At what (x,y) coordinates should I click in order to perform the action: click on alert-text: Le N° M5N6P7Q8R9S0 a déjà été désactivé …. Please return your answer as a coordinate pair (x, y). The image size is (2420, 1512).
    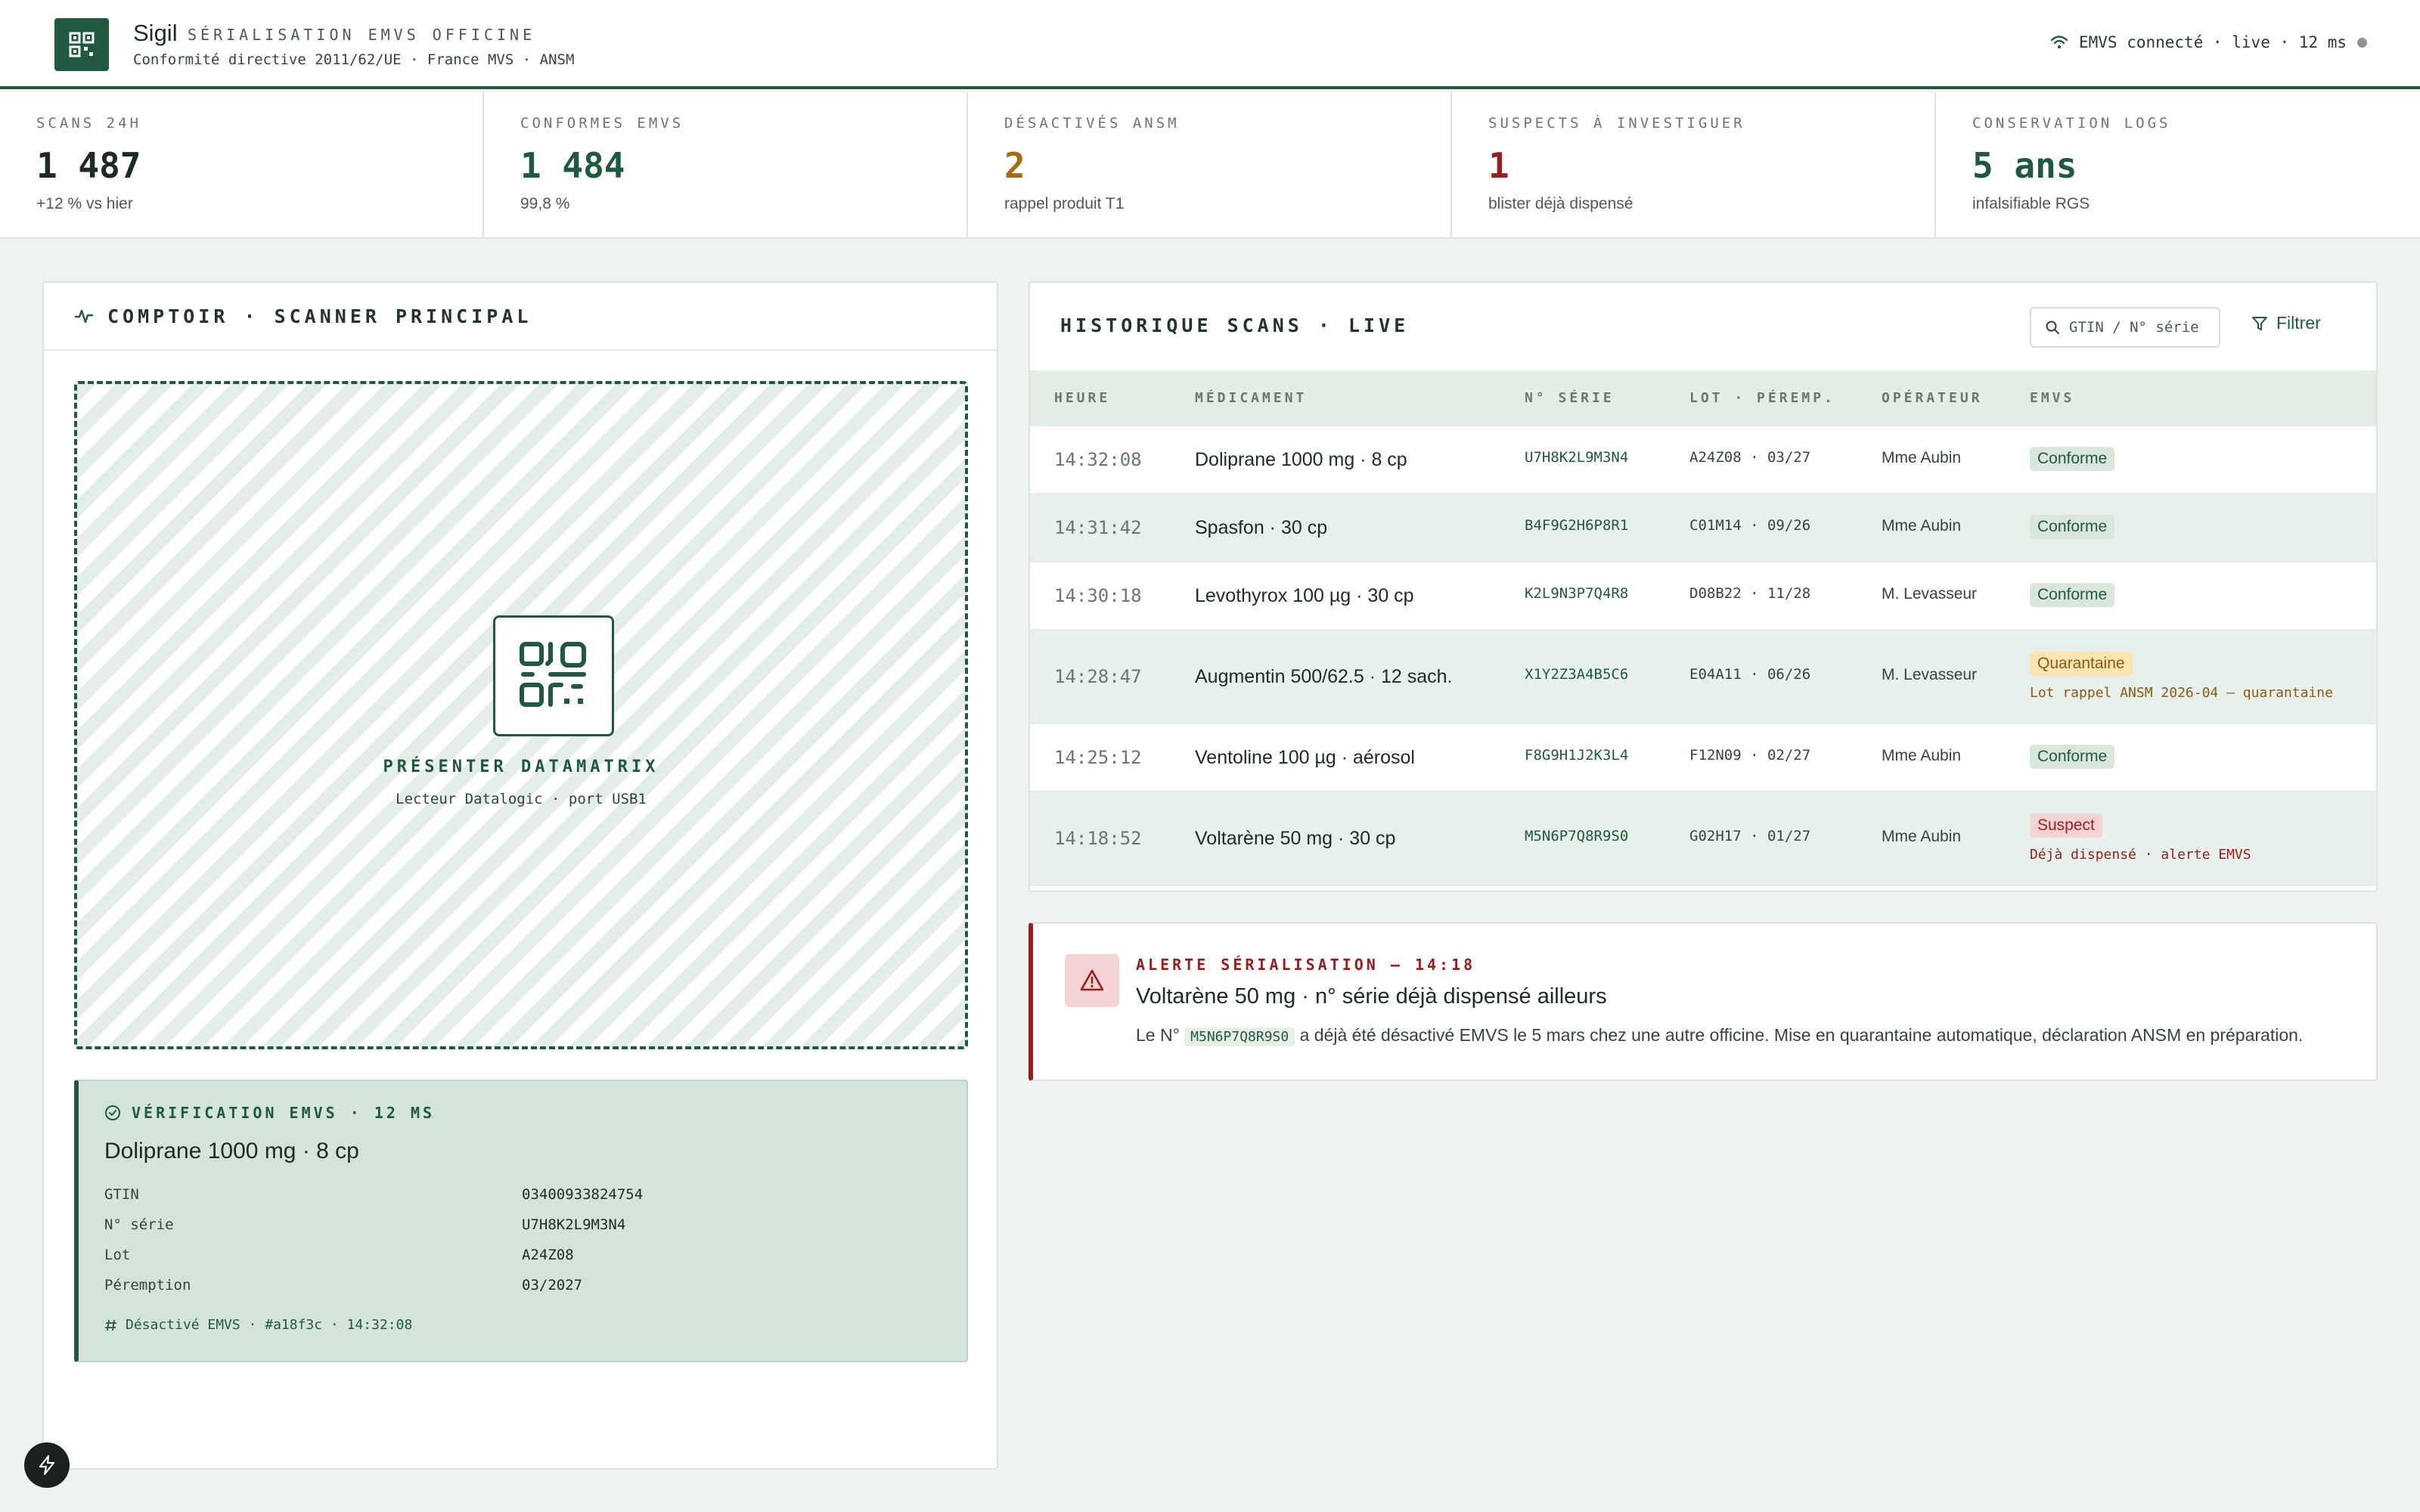
    Looking at the image, I should click on (1719, 1036).